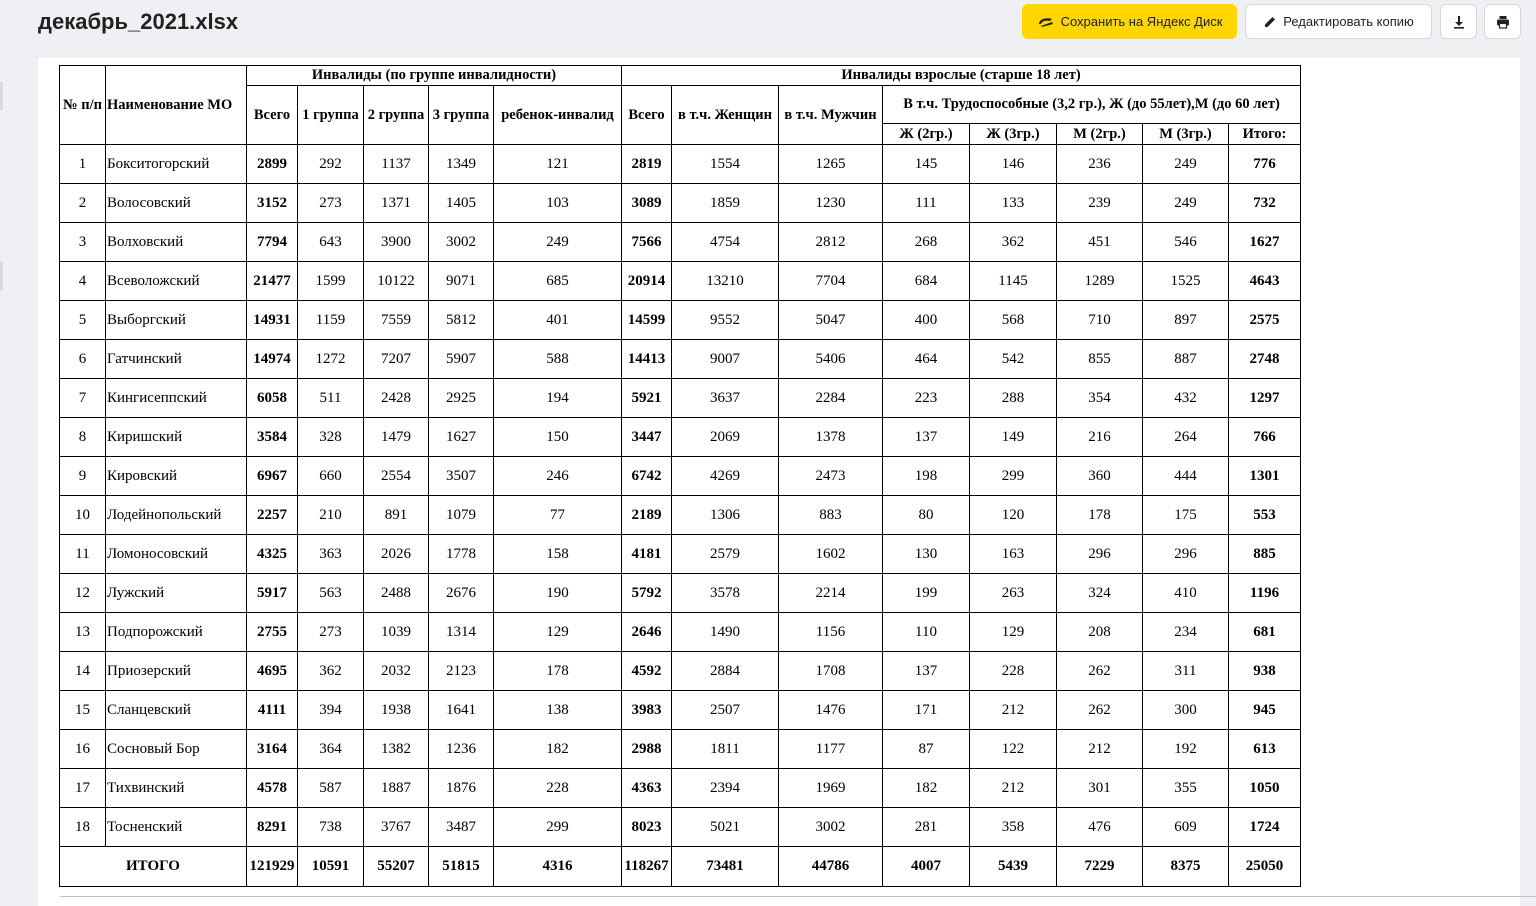 This screenshot has height=906, width=1536. I want to click on table-cell: 891, so click(396, 515).